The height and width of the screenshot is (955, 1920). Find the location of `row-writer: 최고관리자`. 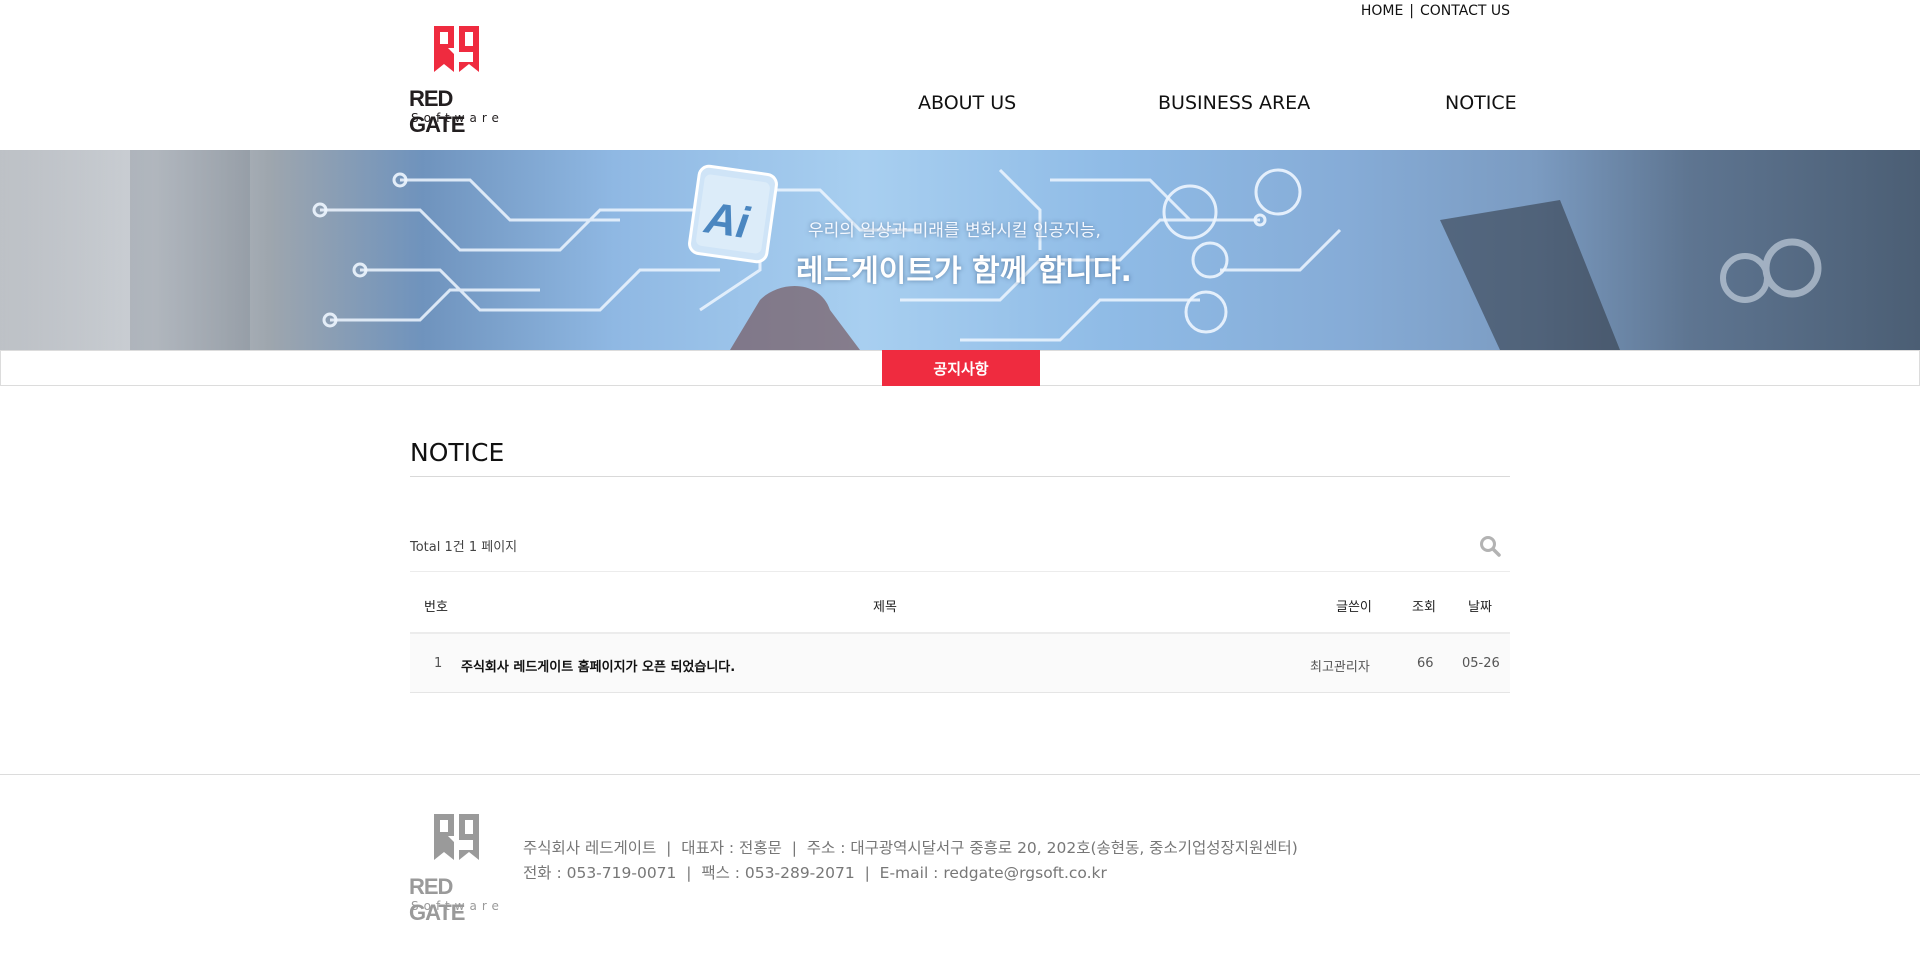

row-writer: 최고관리자 is located at coordinates (1340, 667).